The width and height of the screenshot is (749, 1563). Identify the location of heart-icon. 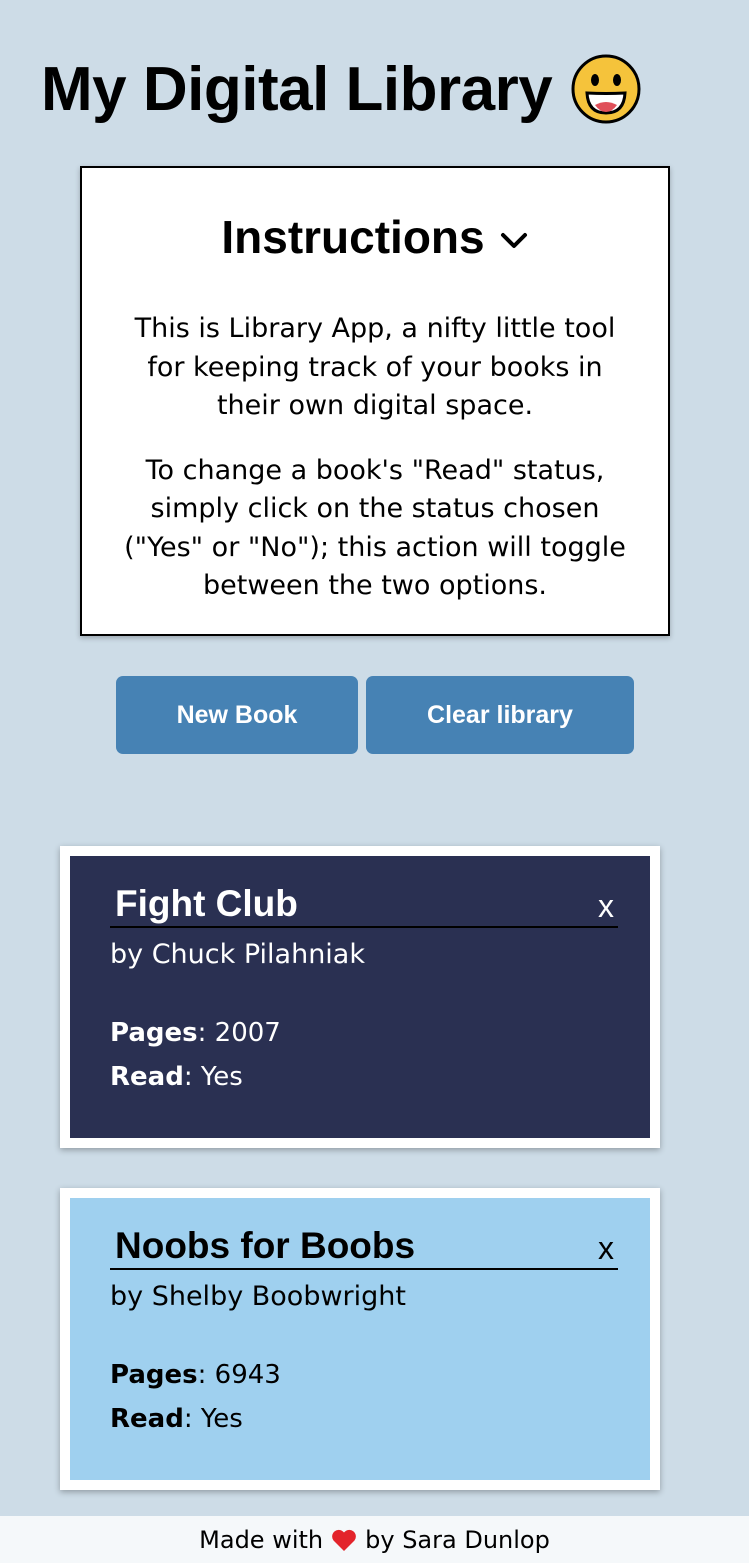
(344, 1540).